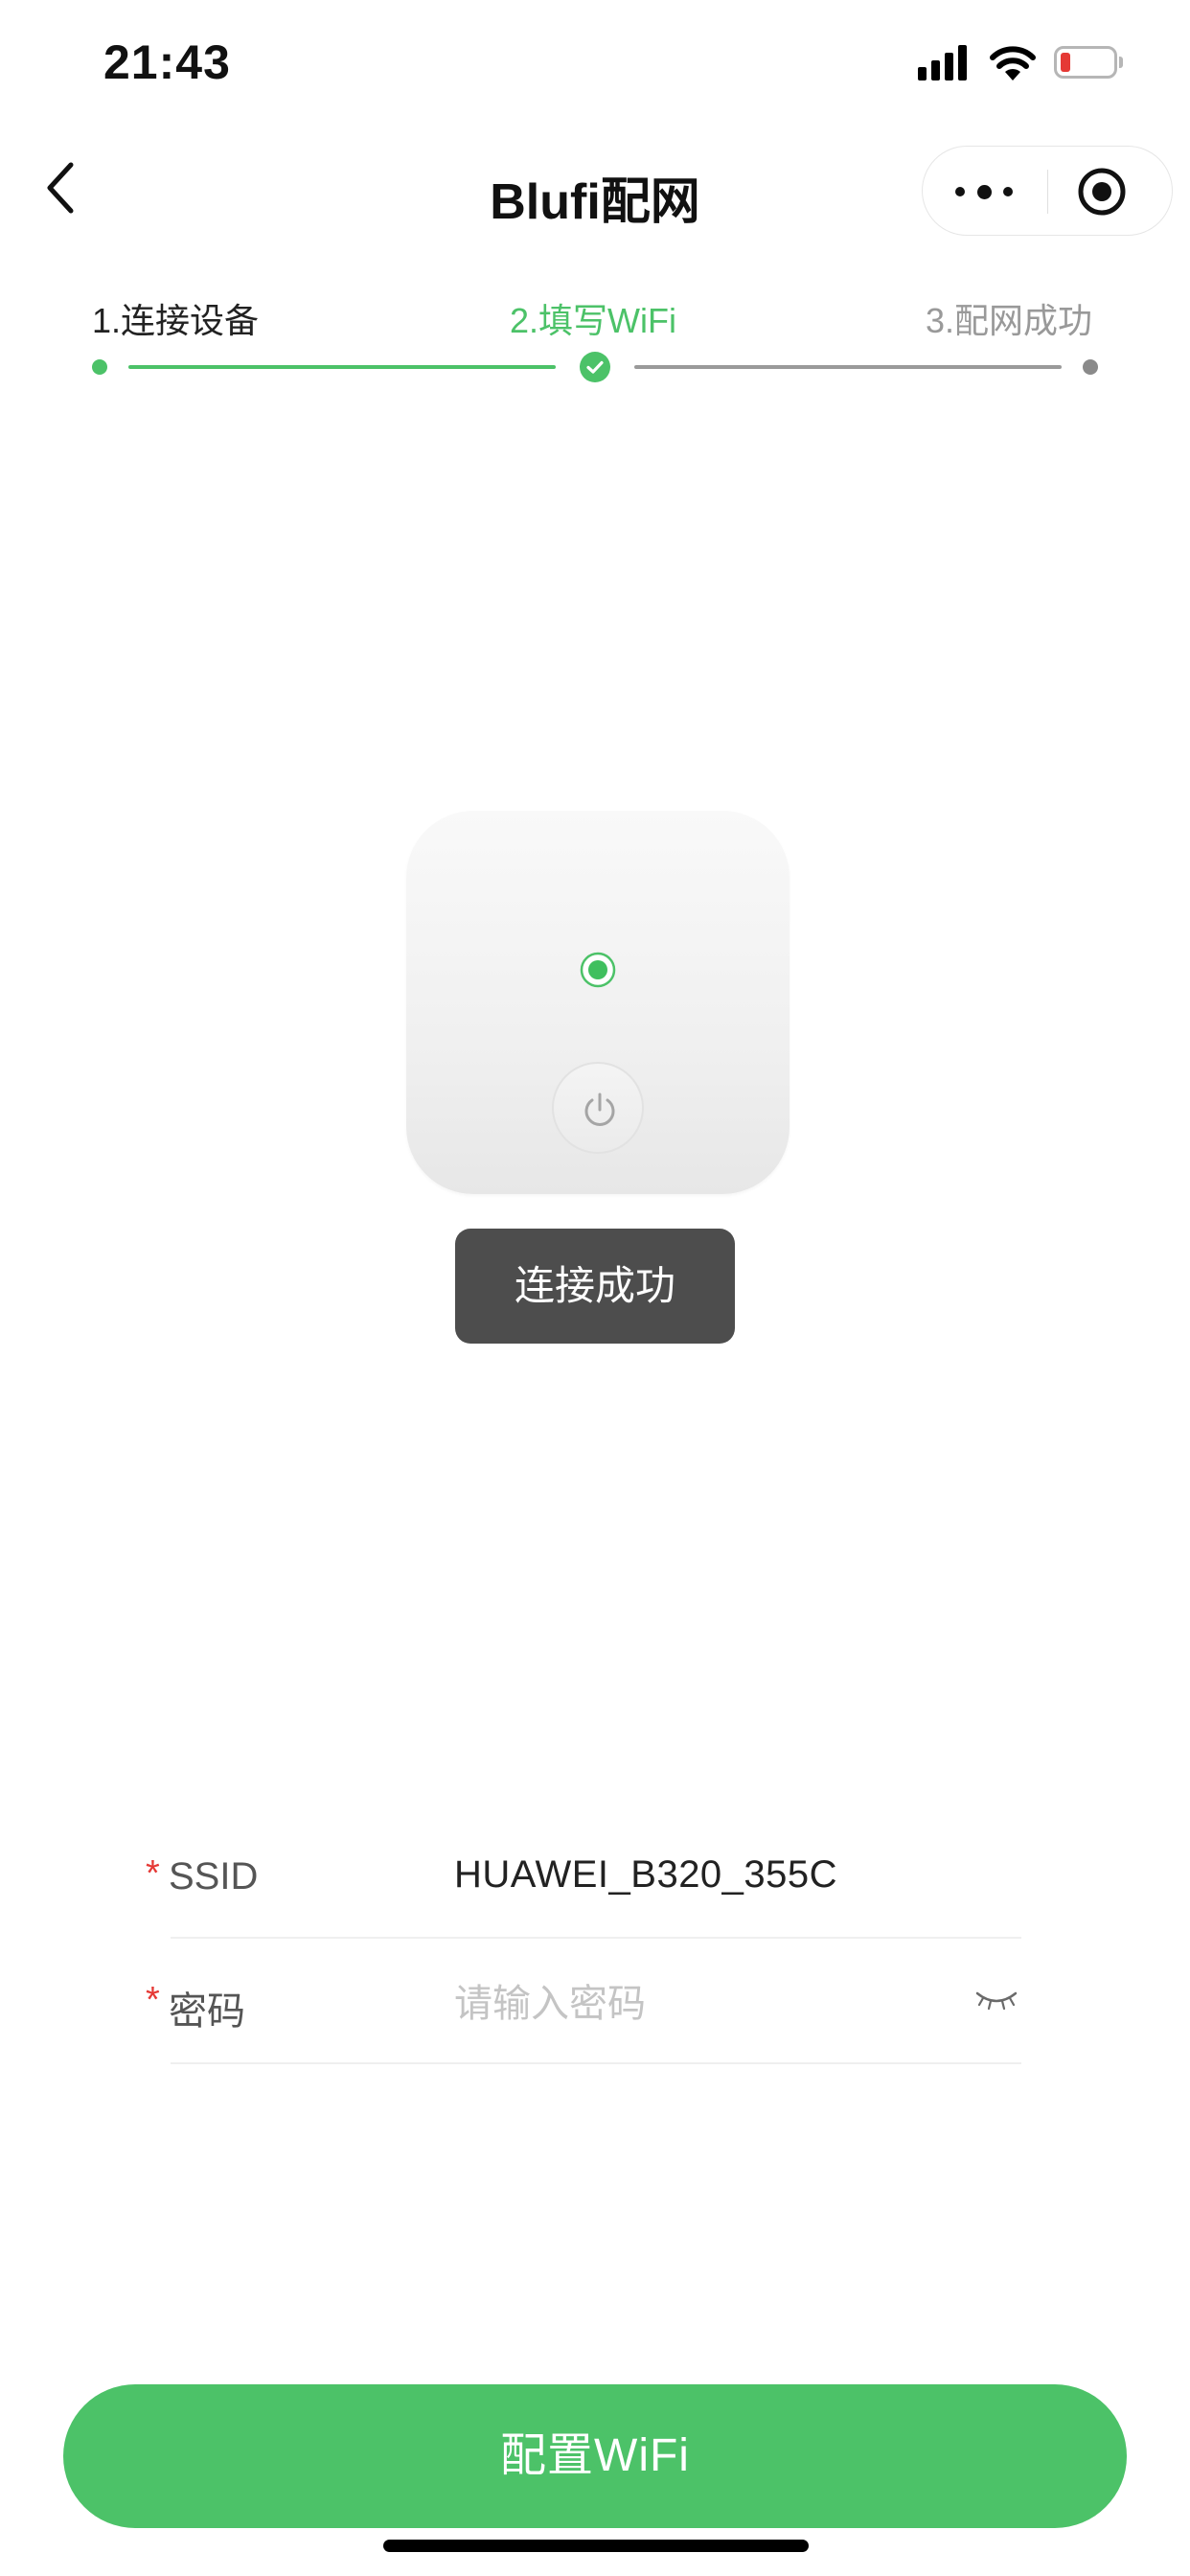 The width and height of the screenshot is (1190, 2576). Describe the element at coordinates (944, 62) in the screenshot. I see `cellular-signal-icon` at that location.